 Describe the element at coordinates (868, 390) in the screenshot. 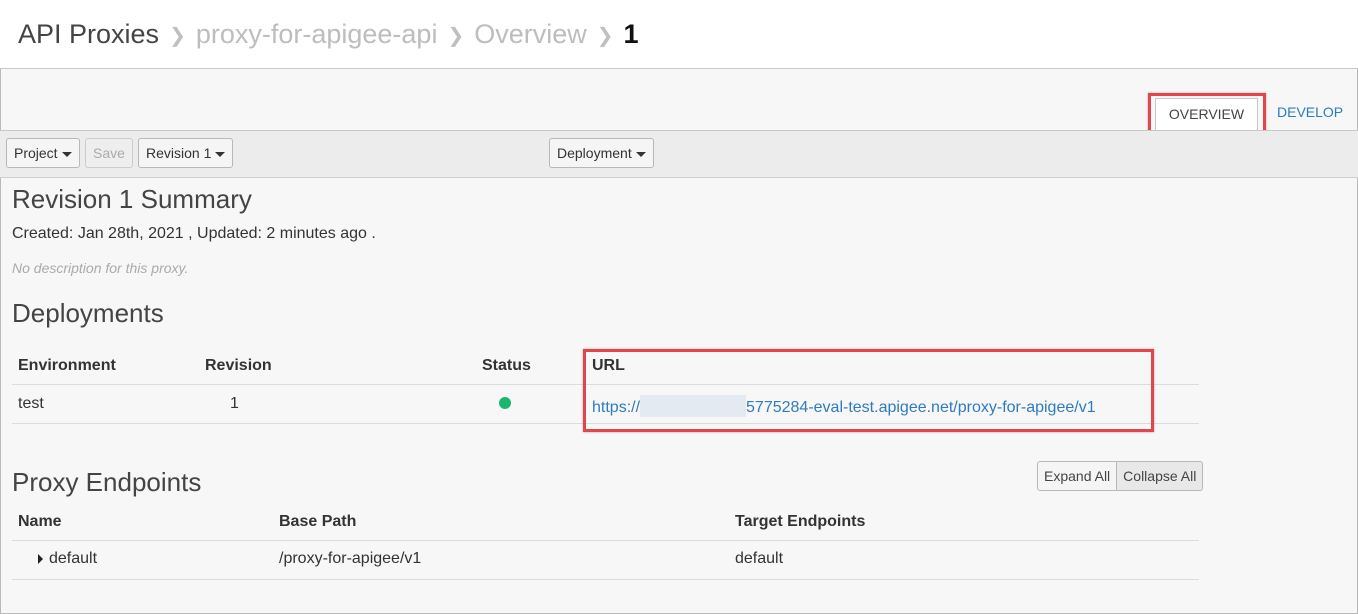

I see `highlight-box-url` at that location.